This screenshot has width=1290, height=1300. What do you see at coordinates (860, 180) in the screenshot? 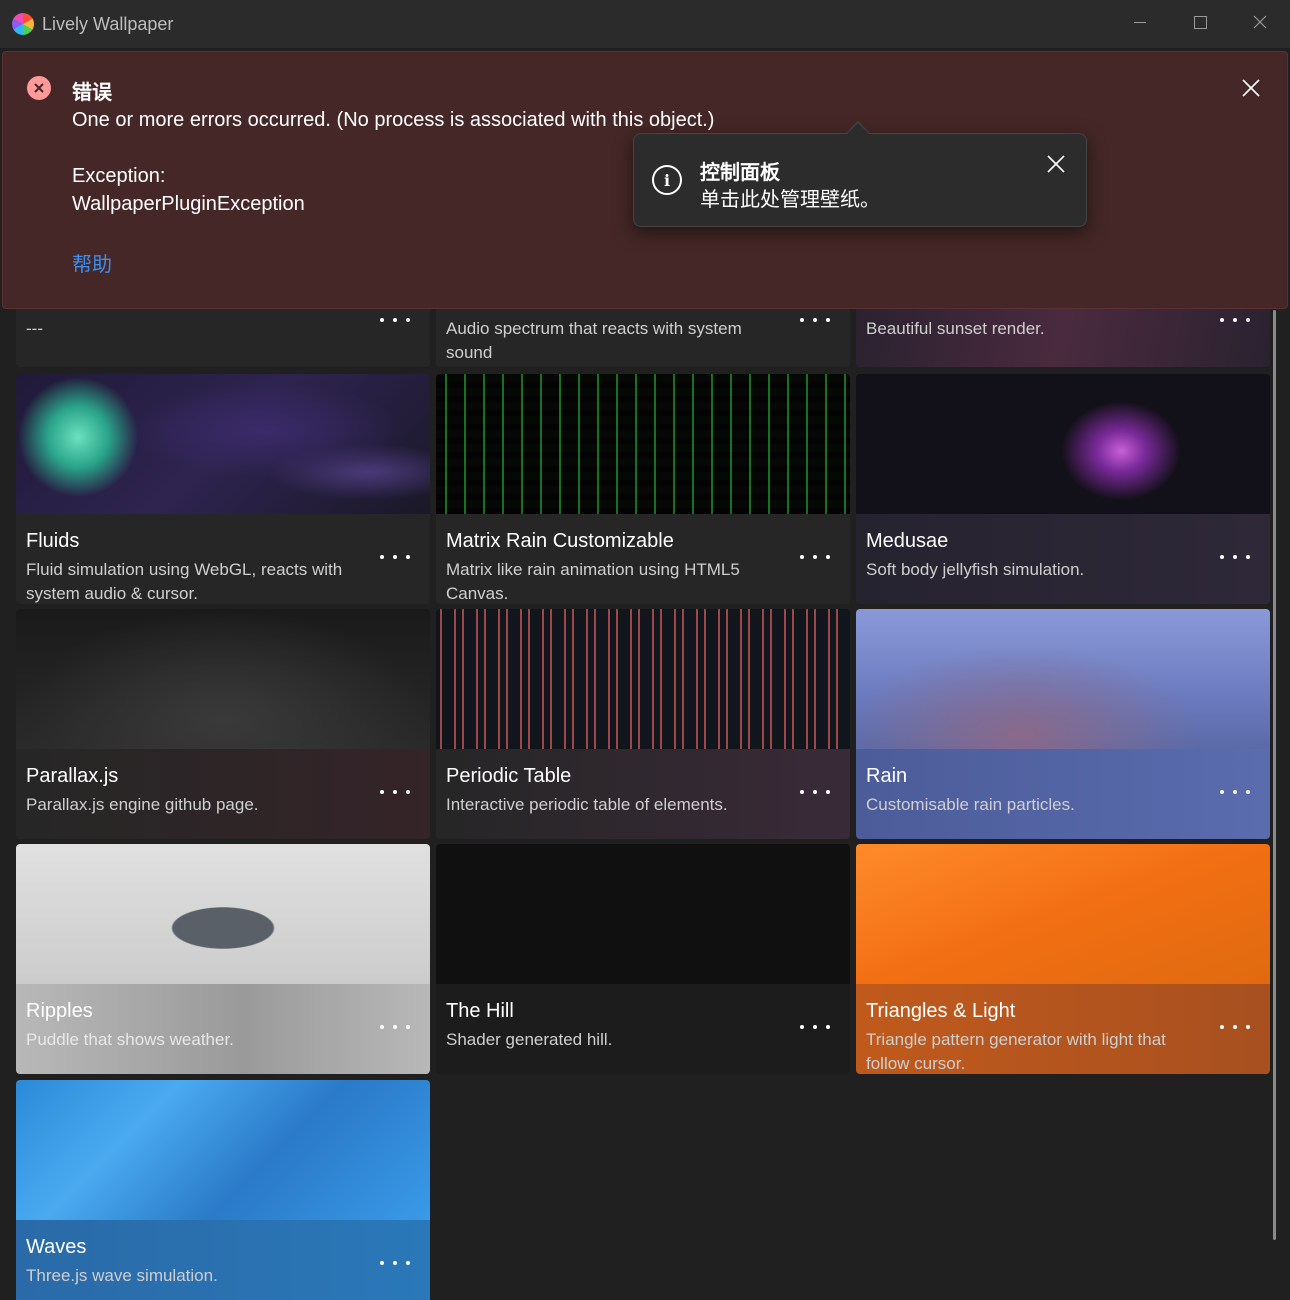
I see `teaching-tip: i 控制面板 单击此处管理壁纸。` at bounding box center [860, 180].